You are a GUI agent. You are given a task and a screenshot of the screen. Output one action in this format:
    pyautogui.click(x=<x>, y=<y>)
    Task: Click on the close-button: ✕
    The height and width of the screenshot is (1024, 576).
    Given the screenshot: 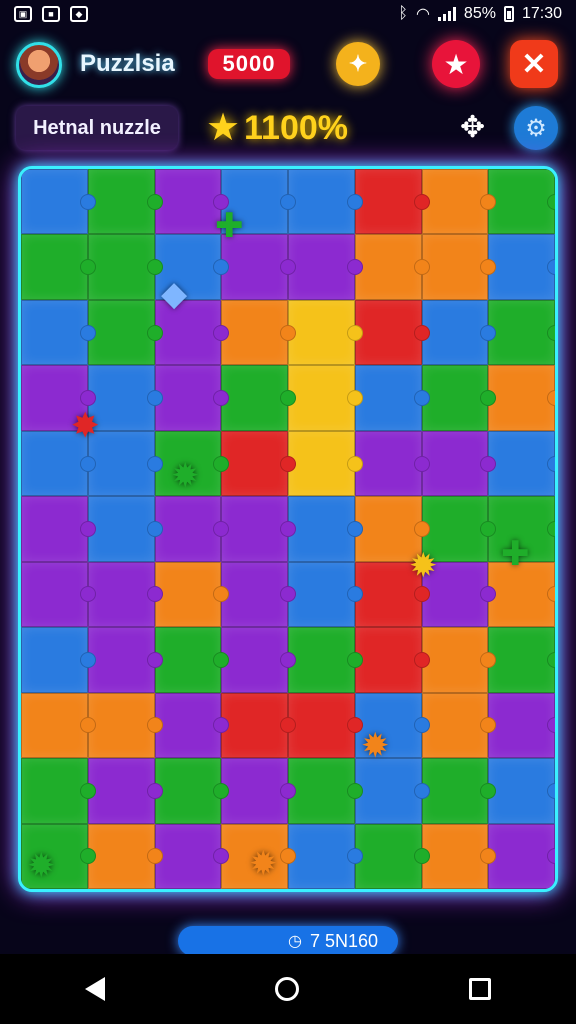 What is the action you would take?
    pyautogui.click(x=534, y=64)
    